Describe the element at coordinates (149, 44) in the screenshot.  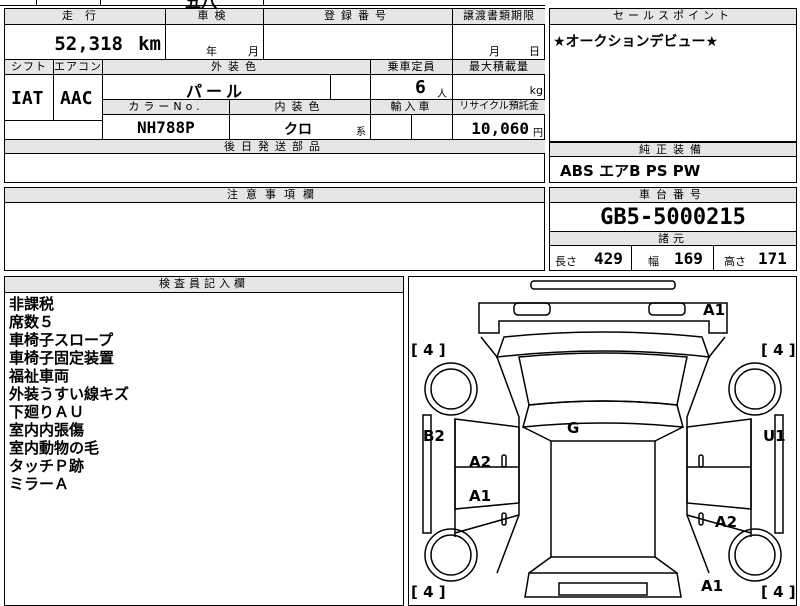
I see `mileage-unit: km` at that location.